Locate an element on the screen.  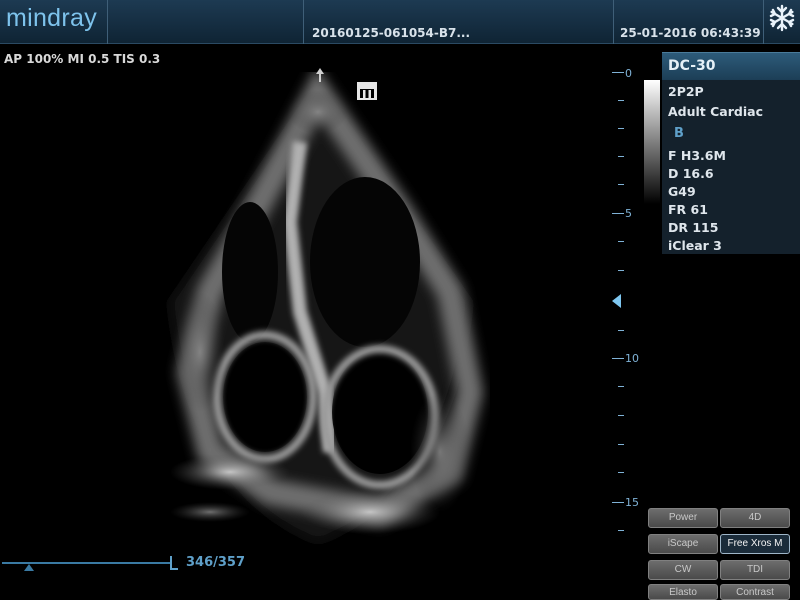
elasto-button: Elasto is located at coordinates (683, 592).